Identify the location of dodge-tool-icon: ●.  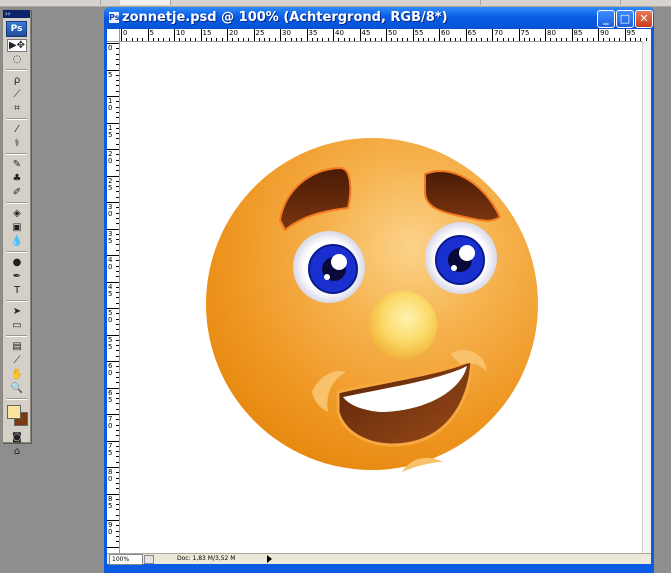
(17, 262).